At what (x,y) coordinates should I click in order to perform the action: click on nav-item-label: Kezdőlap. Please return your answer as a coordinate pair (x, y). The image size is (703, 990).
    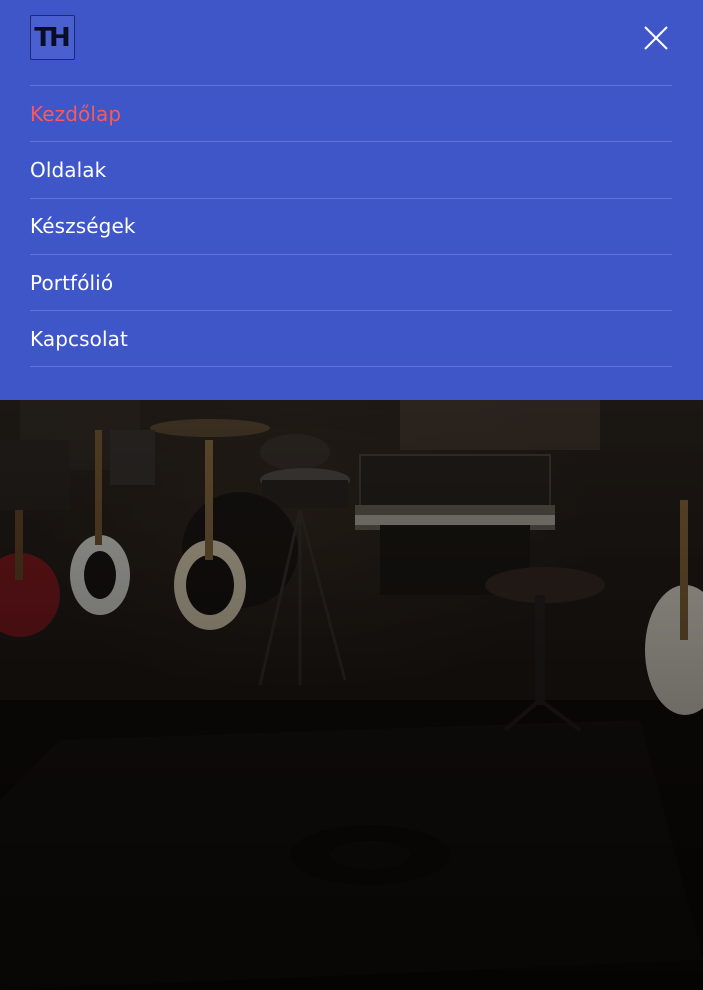
    Looking at the image, I should click on (76, 113).